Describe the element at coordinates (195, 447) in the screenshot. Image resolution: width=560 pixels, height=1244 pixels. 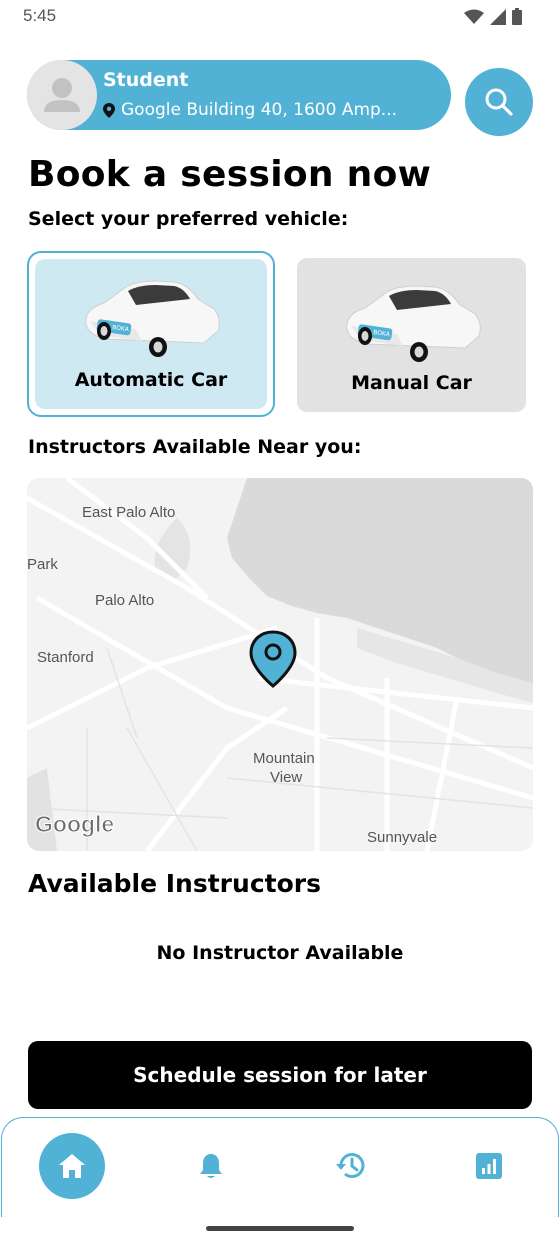
I see `instructors-near-label: Instructors Available Near you:` at that location.